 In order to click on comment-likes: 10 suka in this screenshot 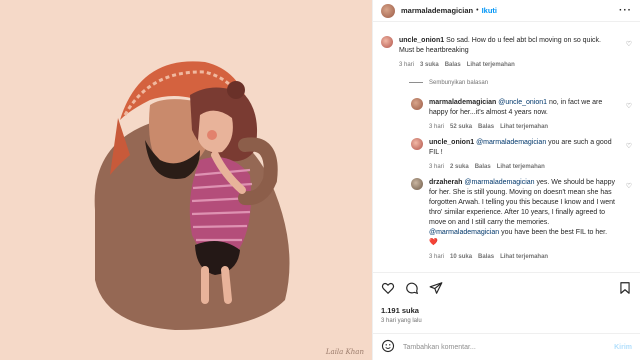, I will do `click(461, 257)`.